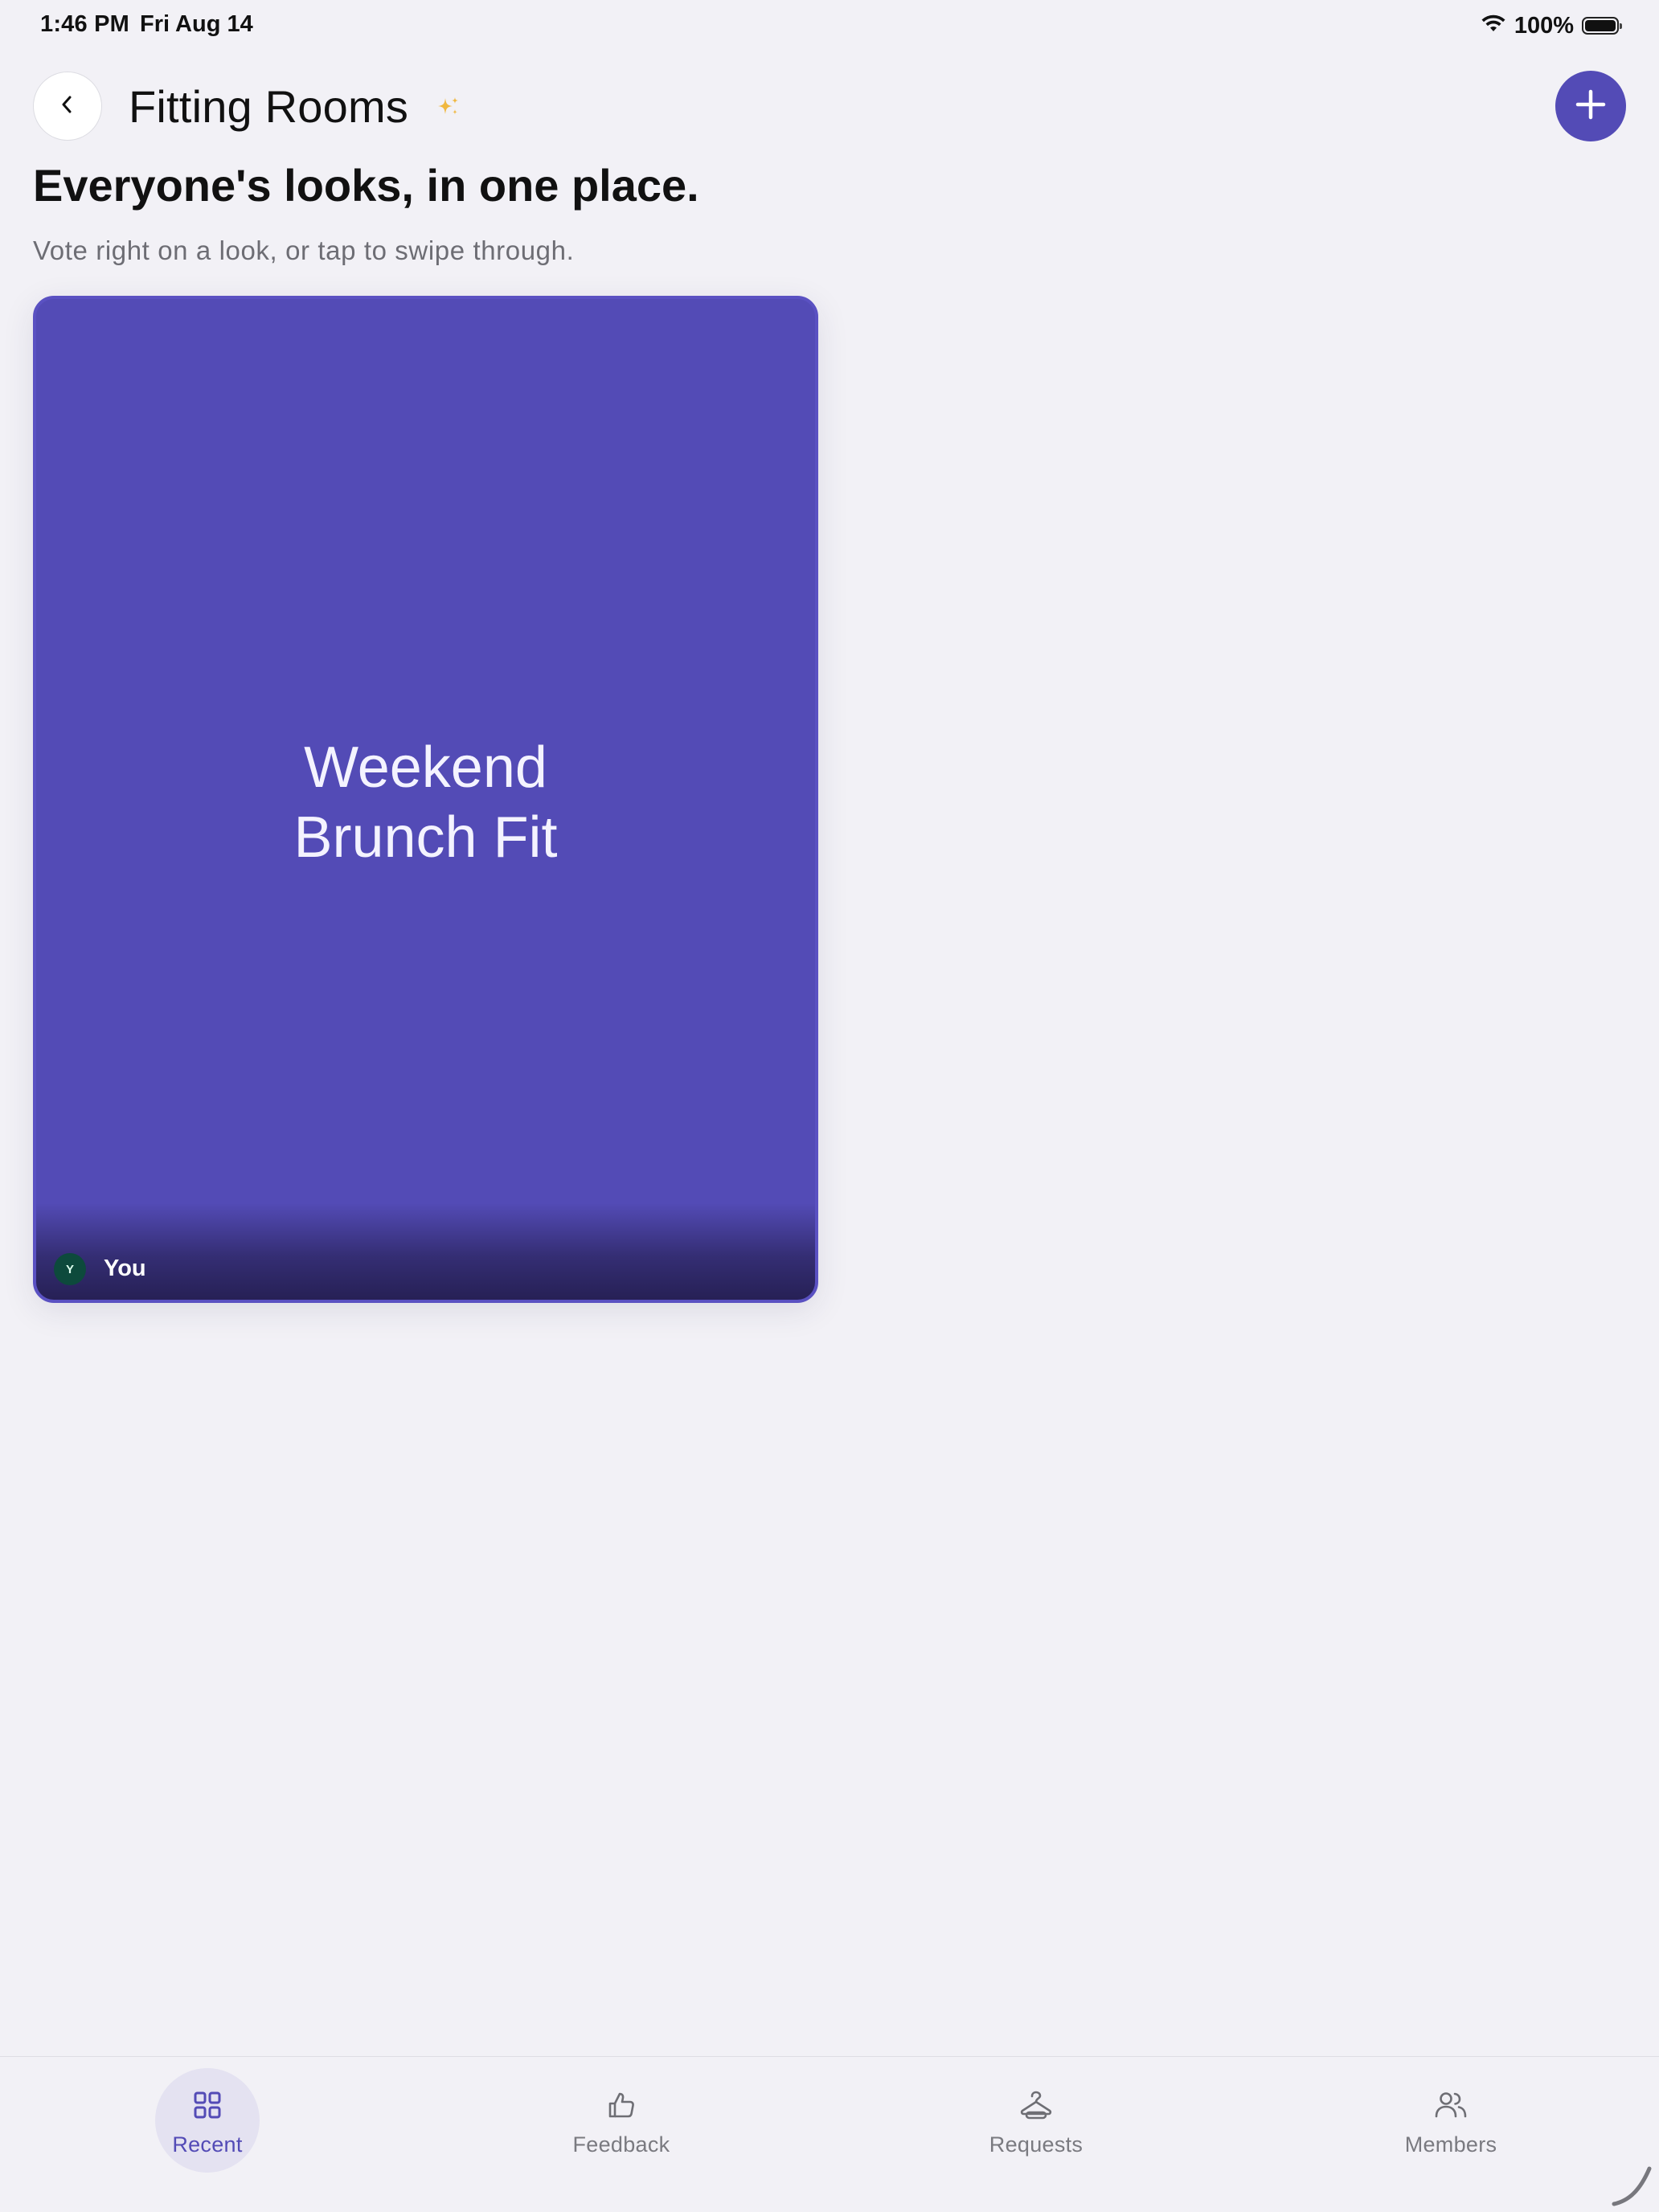  I want to click on tab-requests: Requests, so click(1036, 2117).